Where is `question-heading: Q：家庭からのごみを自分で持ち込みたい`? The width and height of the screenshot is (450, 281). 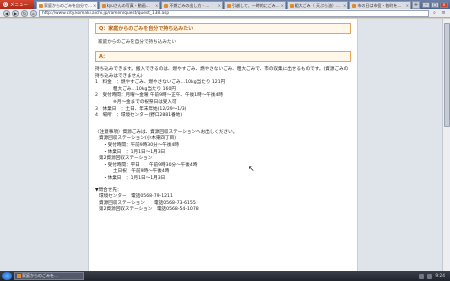
question-heading: Q：家庭からのごみを自分で持ち込みたい is located at coordinates (223, 28).